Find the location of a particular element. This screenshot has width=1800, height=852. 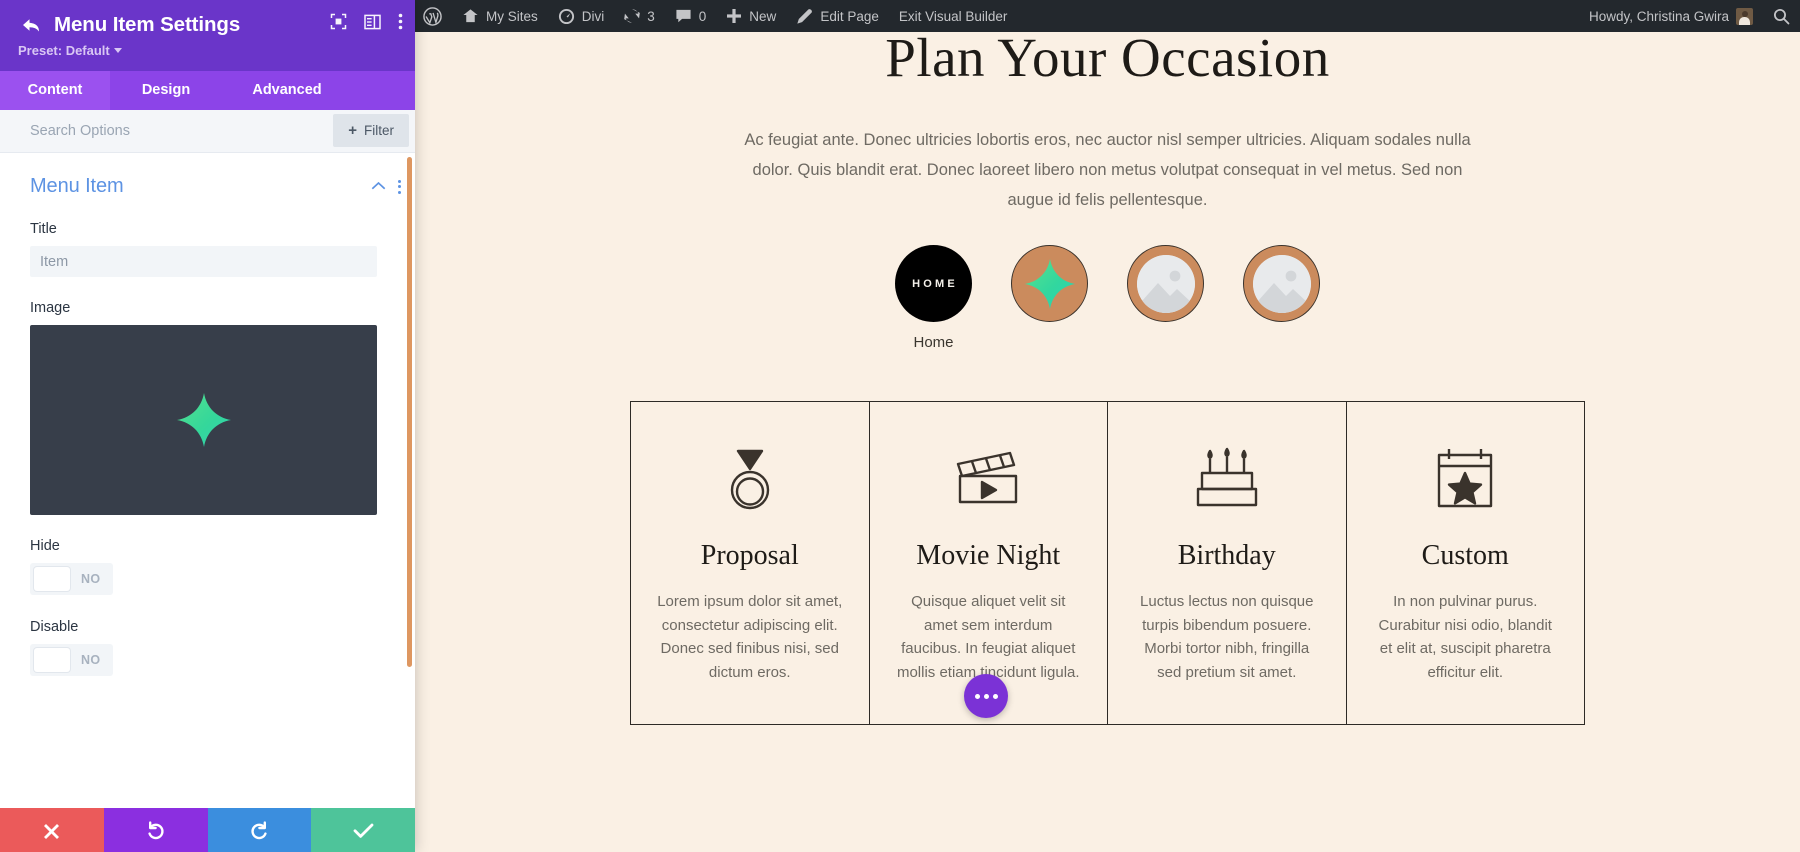

save-button is located at coordinates (363, 830).